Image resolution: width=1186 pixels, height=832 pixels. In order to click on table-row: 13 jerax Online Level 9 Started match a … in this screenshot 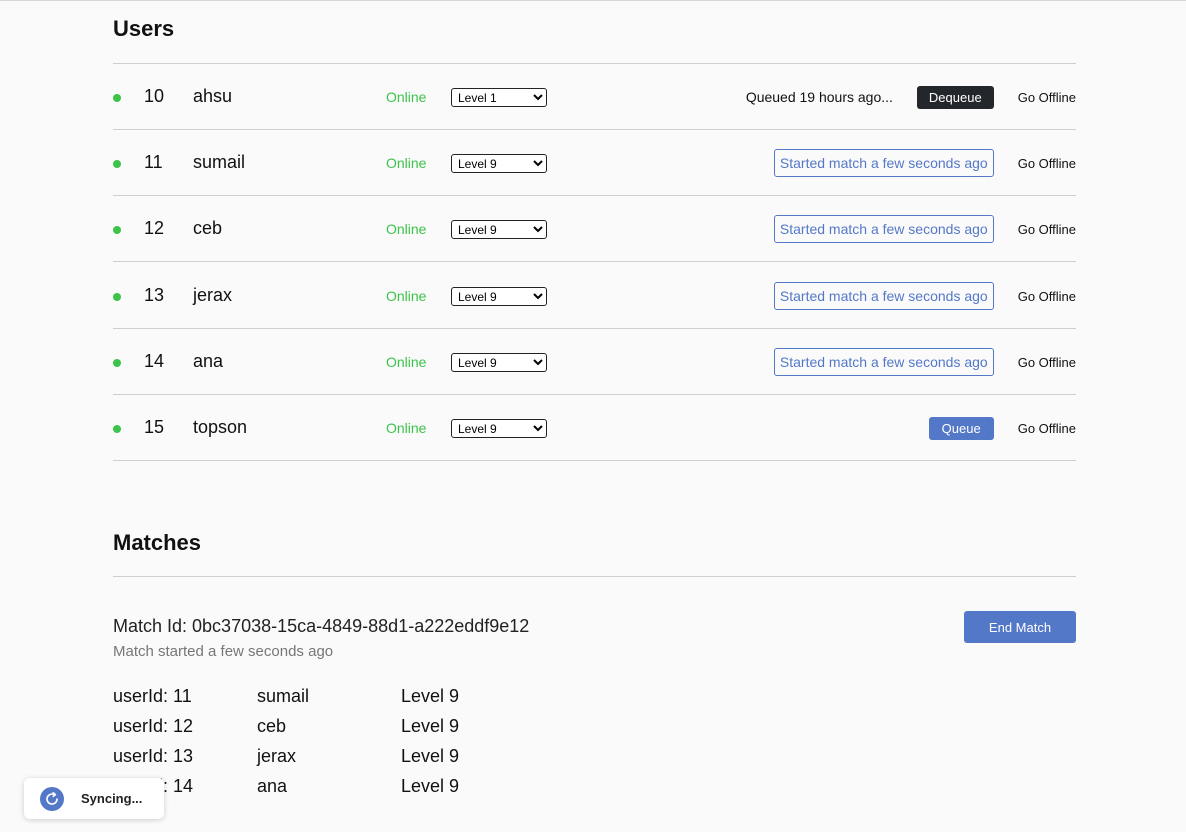, I will do `click(594, 296)`.